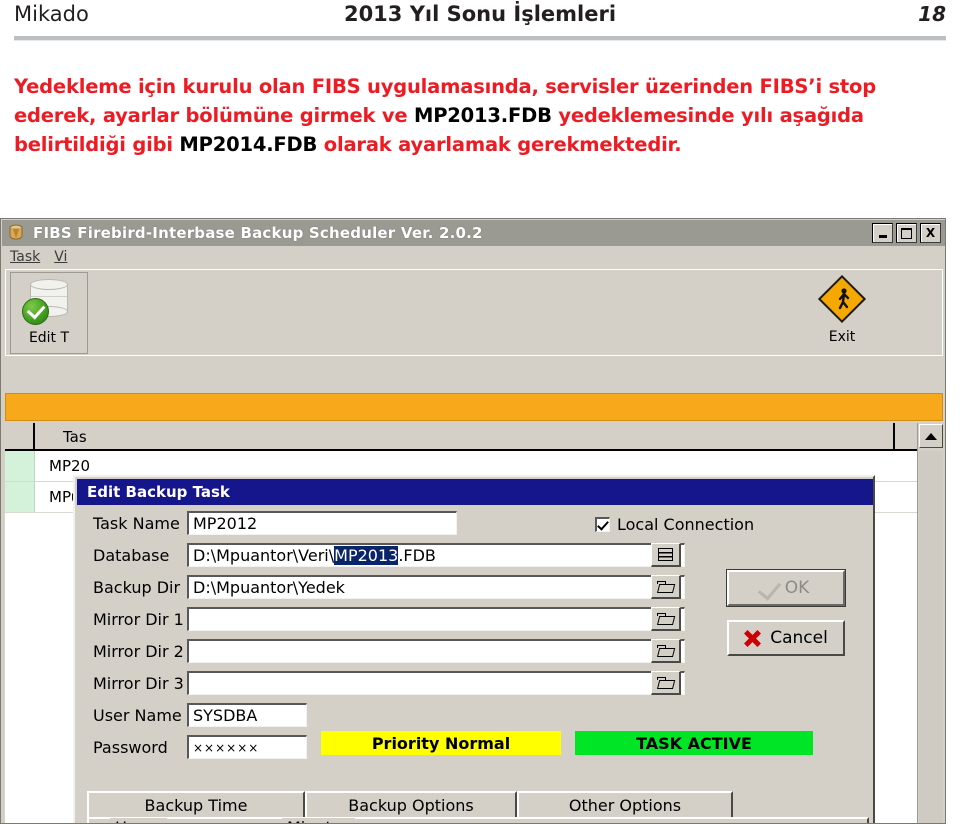 The height and width of the screenshot is (824, 960). Describe the element at coordinates (20, 437) in the screenshot. I see `task-grid-header-indicator` at that location.